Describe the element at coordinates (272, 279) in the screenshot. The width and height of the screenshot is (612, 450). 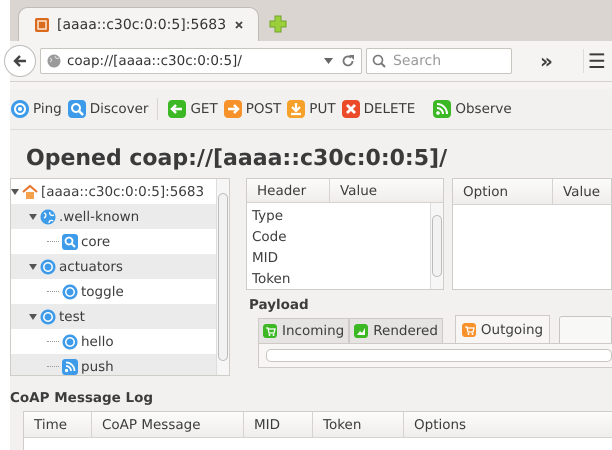
I see `table-cell-text: Token` at that location.